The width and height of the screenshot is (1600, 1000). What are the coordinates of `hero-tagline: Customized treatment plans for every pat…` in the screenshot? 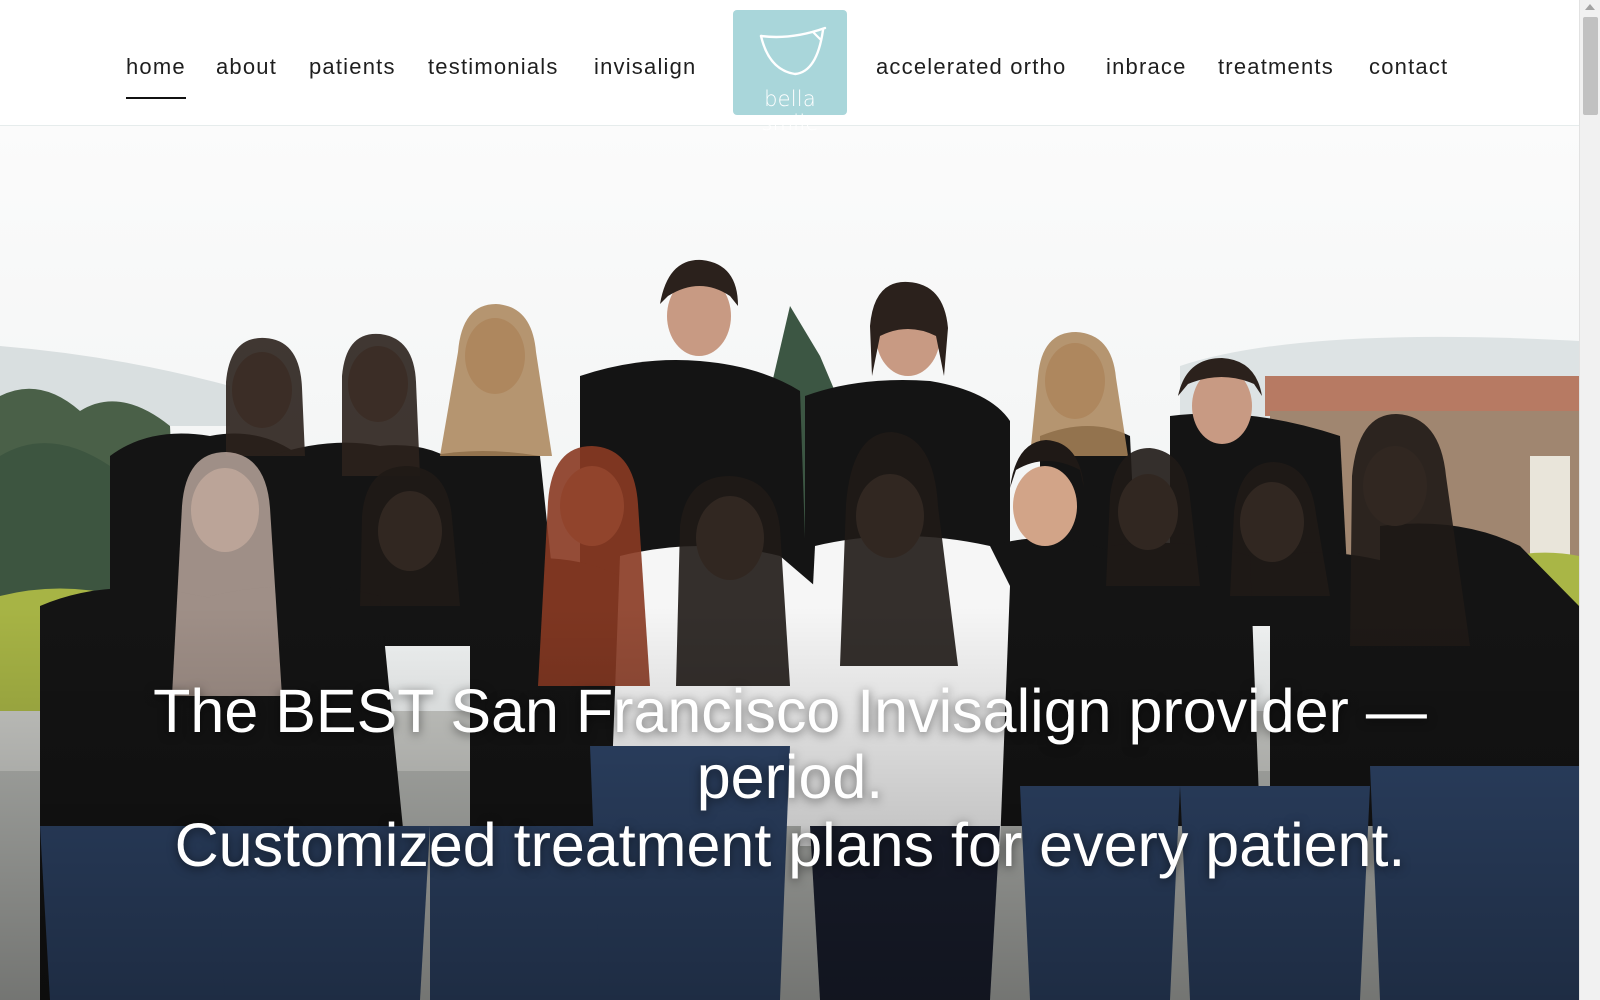 It's located at (790, 845).